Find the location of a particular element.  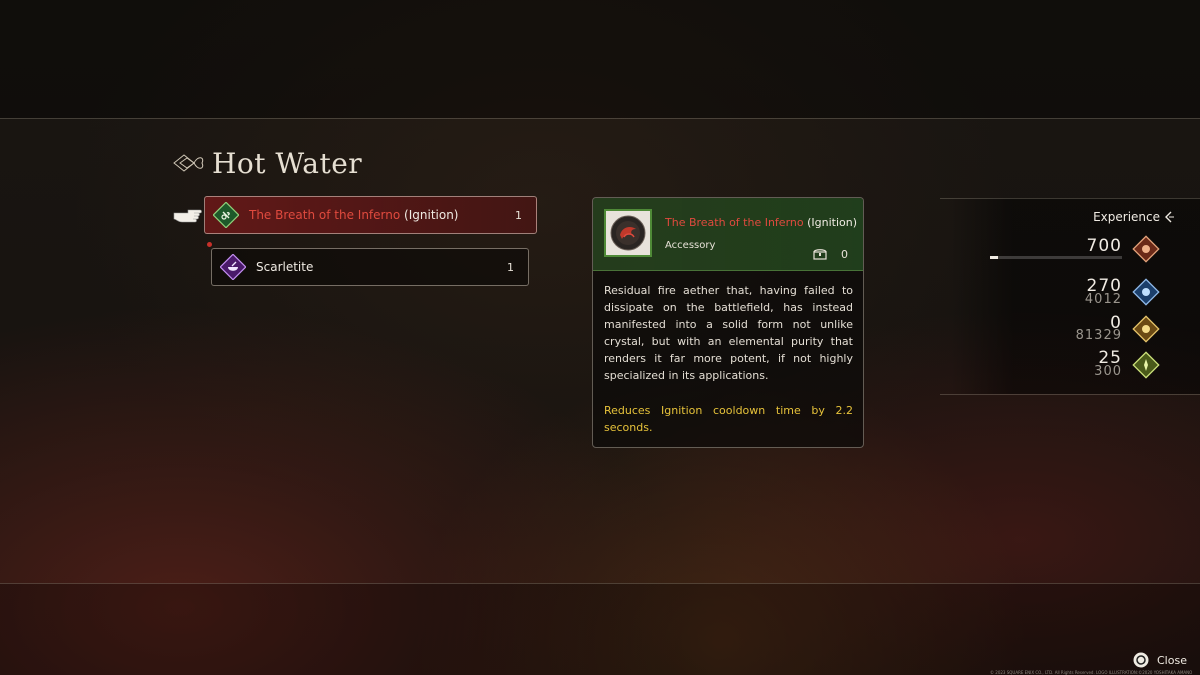

result-item-count: 1 is located at coordinates (518, 215).